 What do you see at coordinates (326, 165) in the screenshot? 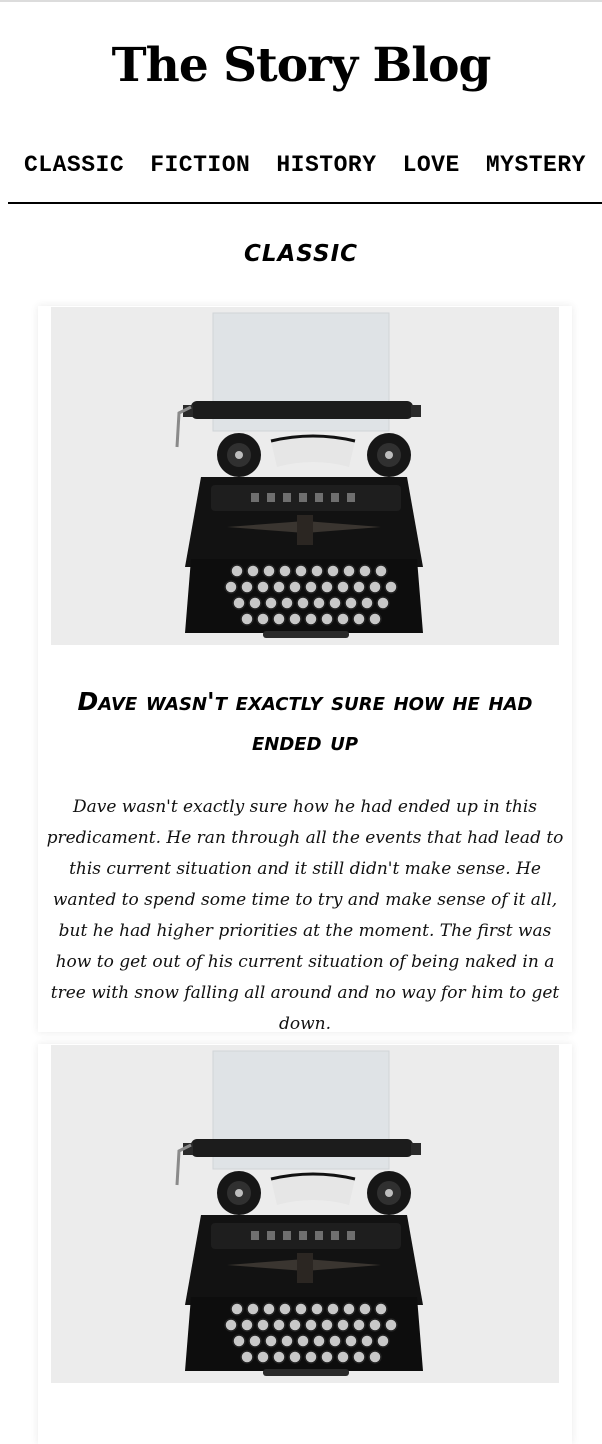
I see `nav-item-history: HISTORY` at bounding box center [326, 165].